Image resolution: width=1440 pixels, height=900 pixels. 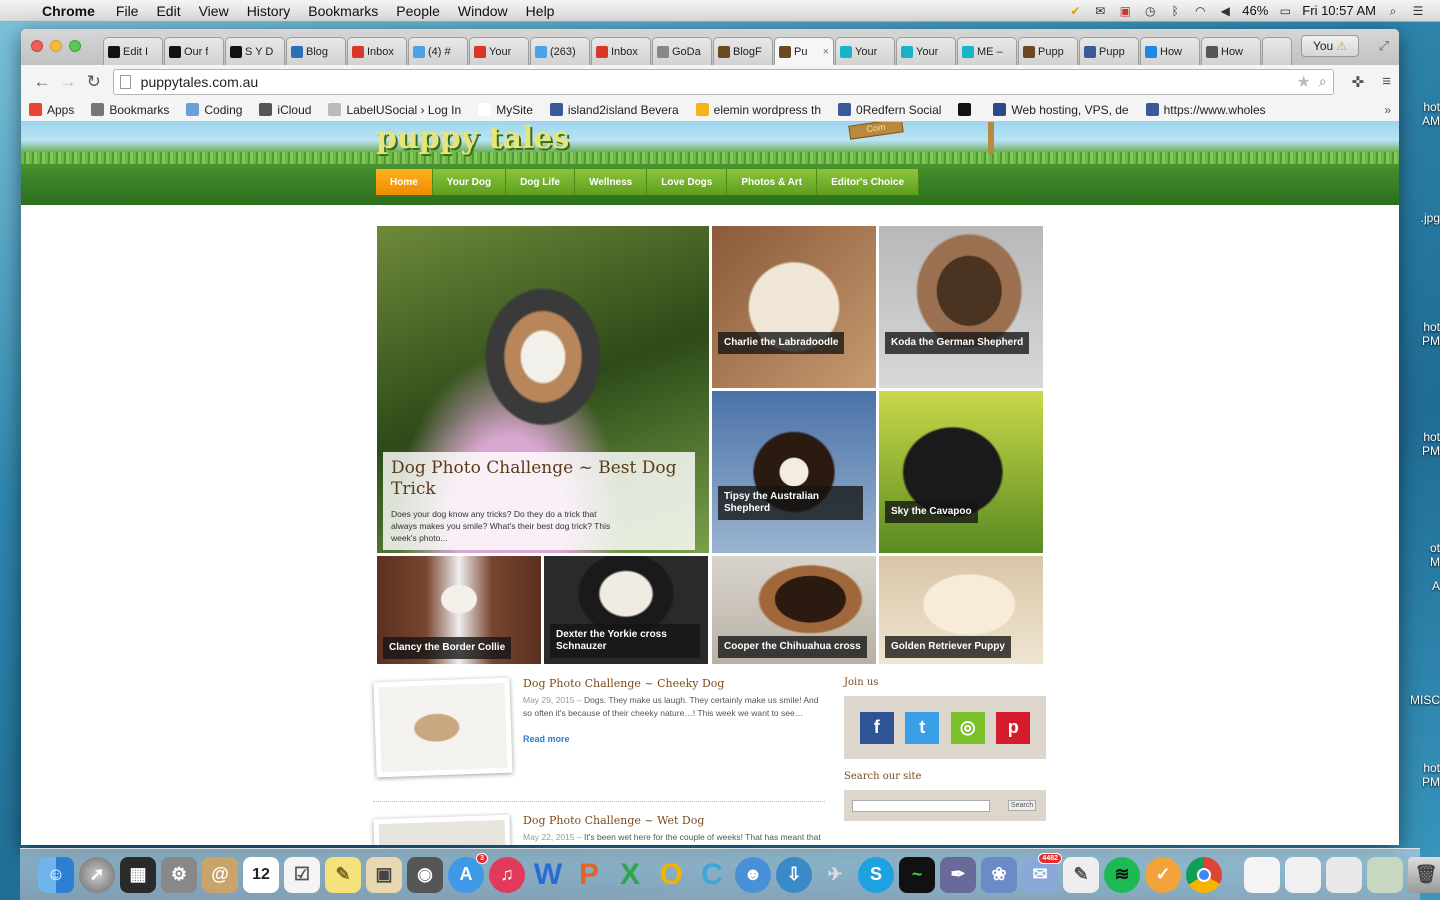 What do you see at coordinates (1418, 11) in the screenshot?
I see `notification-center-icon: ☰` at bounding box center [1418, 11].